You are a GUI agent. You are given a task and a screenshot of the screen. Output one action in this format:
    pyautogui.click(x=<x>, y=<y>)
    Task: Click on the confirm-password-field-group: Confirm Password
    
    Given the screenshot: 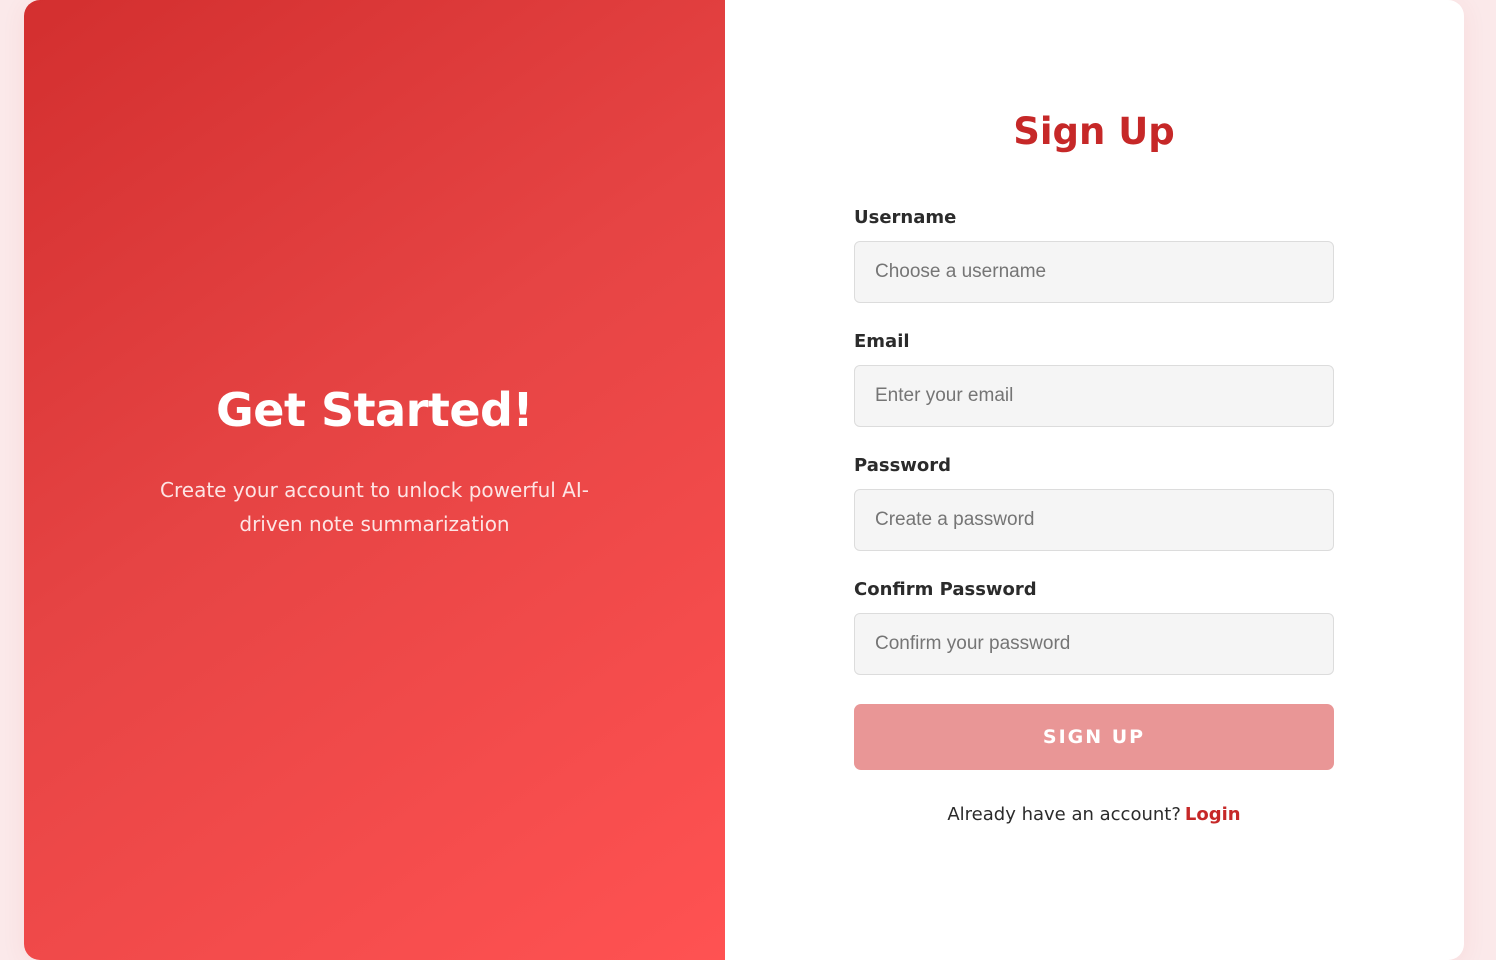 What is the action you would take?
    pyautogui.click(x=1094, y=627)
    